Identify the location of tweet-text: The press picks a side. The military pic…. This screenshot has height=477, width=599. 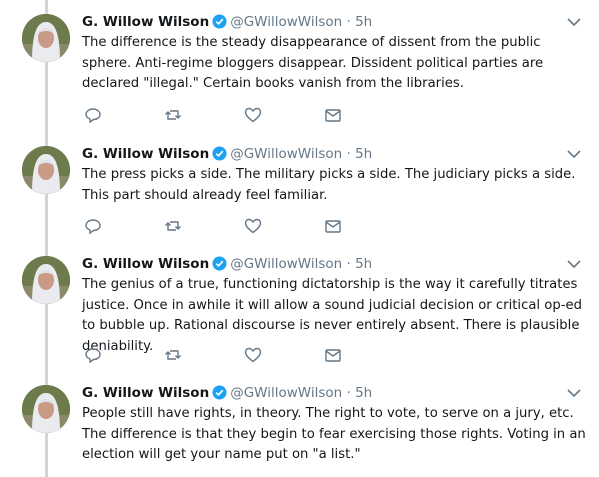
(329, 185).